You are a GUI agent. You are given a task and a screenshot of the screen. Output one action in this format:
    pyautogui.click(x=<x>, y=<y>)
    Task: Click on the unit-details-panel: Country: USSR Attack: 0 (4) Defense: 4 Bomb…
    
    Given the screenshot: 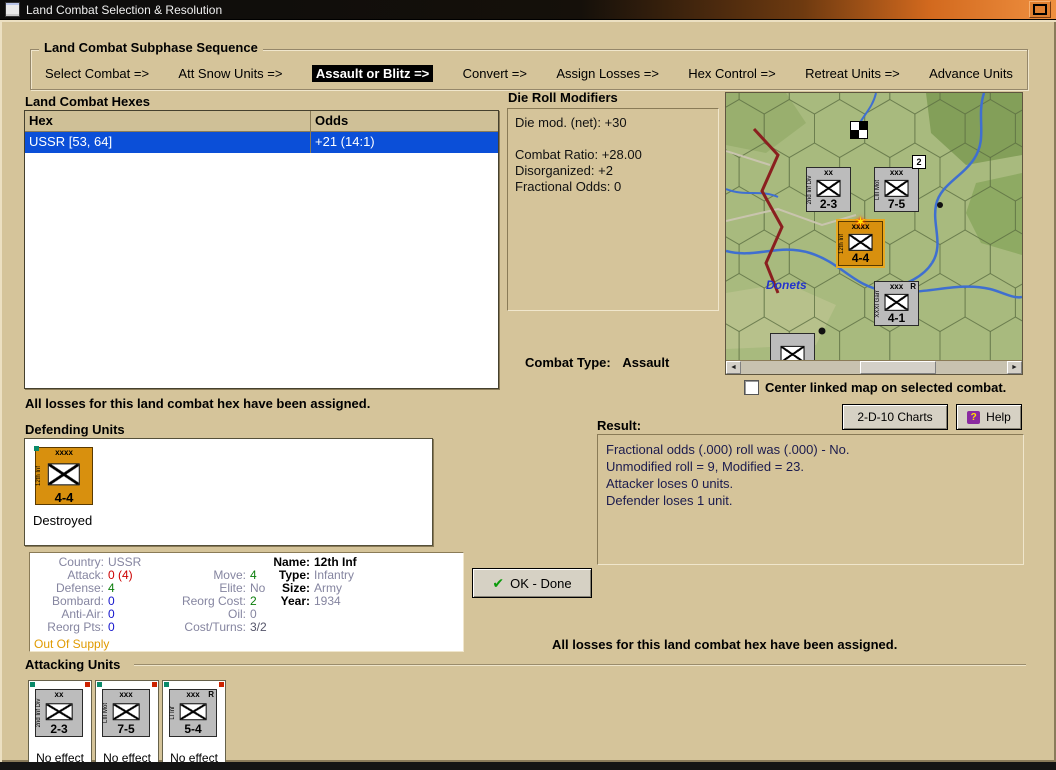 What is the action you would take?
    pyautogui.click(x=246, y=602)
    